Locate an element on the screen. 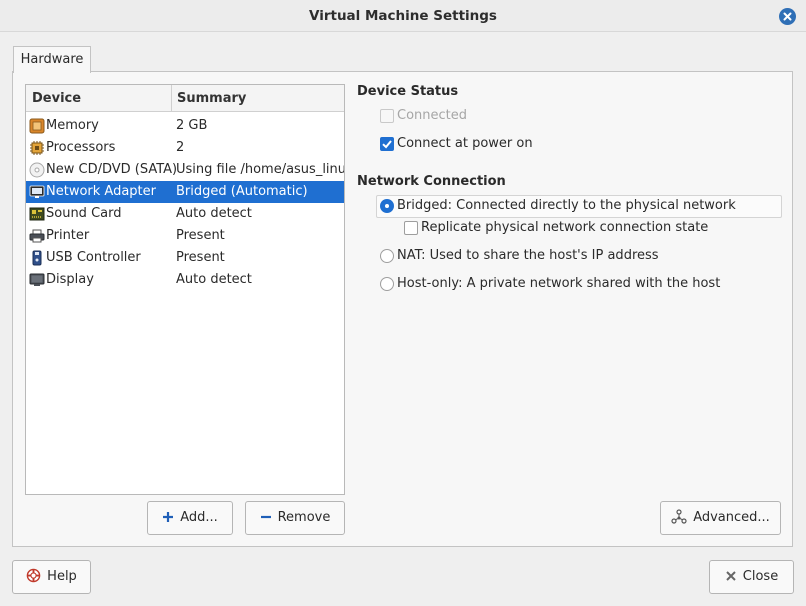 The width and height of the screenshot is (806, 606). device-list-header: Device Summary is located at coordinates (185, 98).